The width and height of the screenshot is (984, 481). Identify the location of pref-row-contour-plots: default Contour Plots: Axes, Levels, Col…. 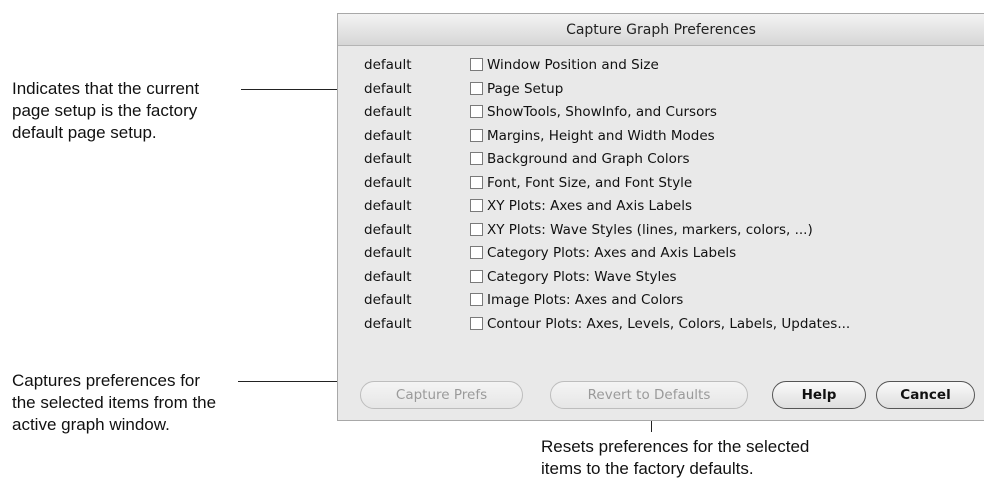
(661, 325).